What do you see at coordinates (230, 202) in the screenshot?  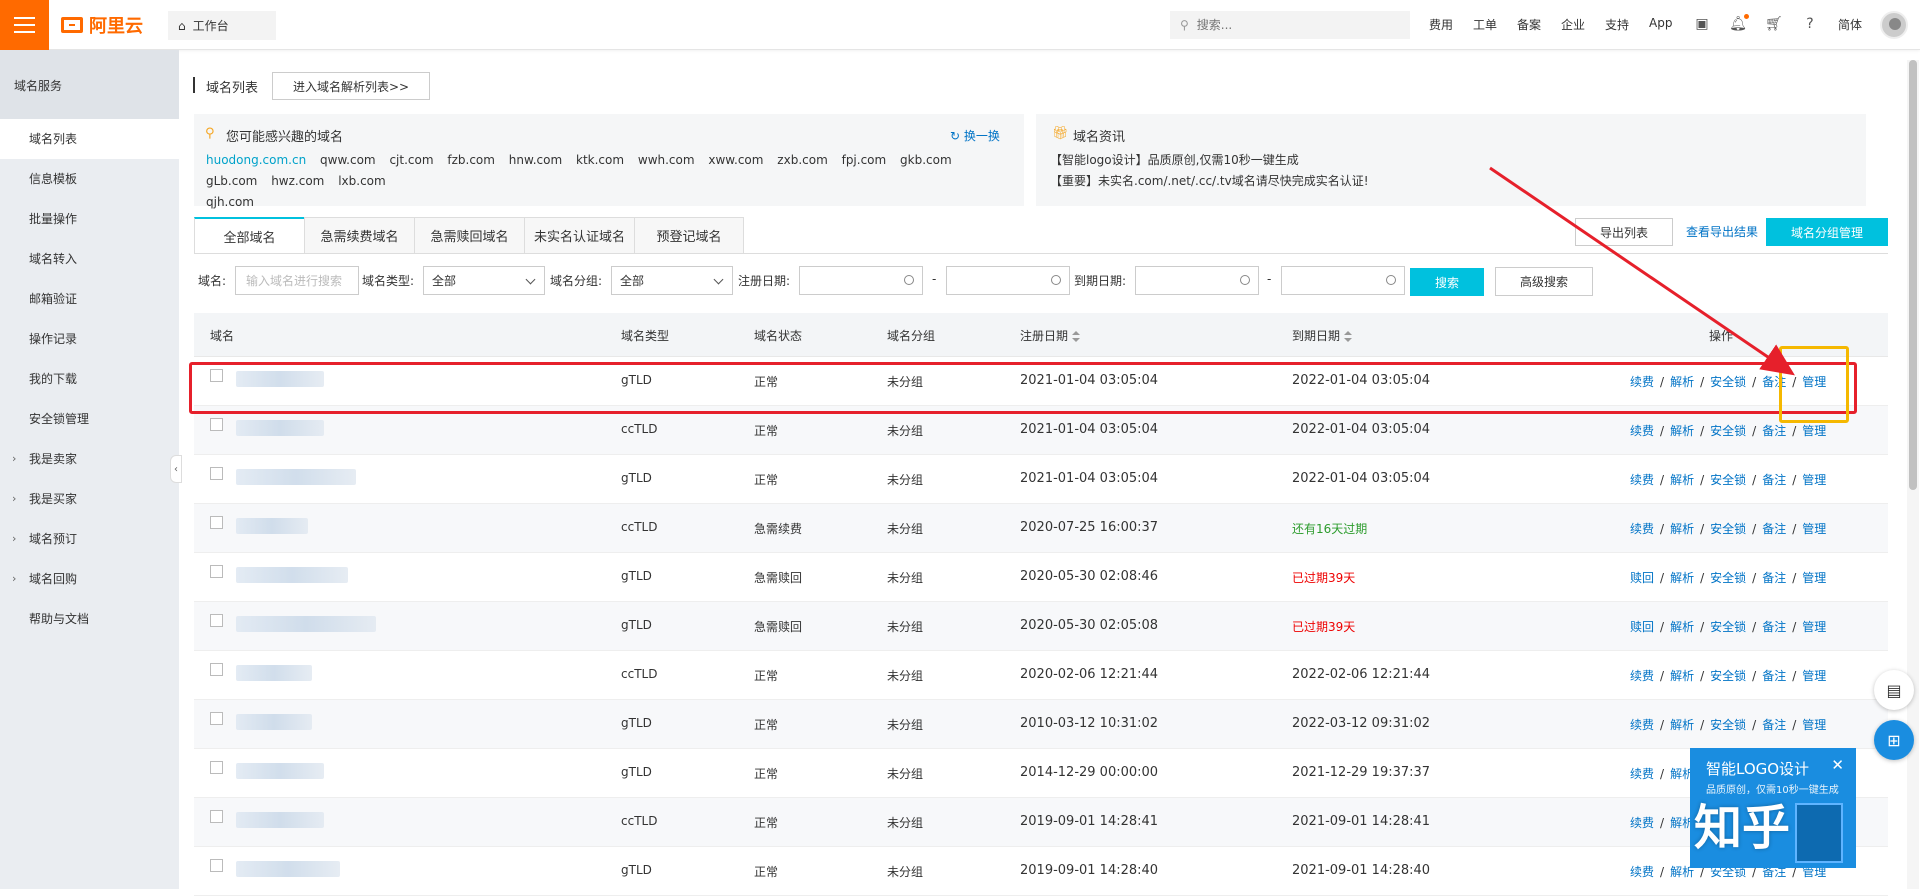 I see `domain-suggestion: qjh.com` at bounding box center [230, 202].